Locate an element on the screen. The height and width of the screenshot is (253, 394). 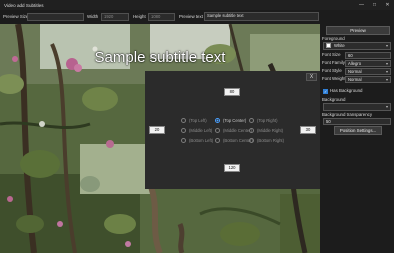
preview-size-label: Preview Size is located at coordinates (16, 16).